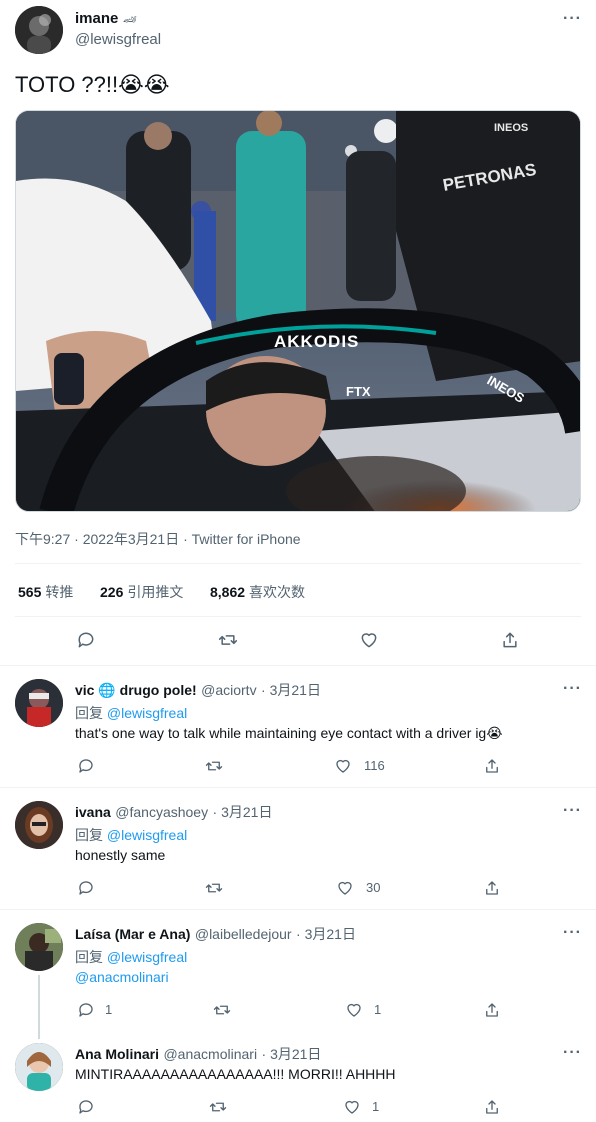 The height and width of the screenshot is (1122, 596). Describe the element at coordinates (117, 1054) in the screenshot. I see `reply-name: Ana Molinari` at that location.